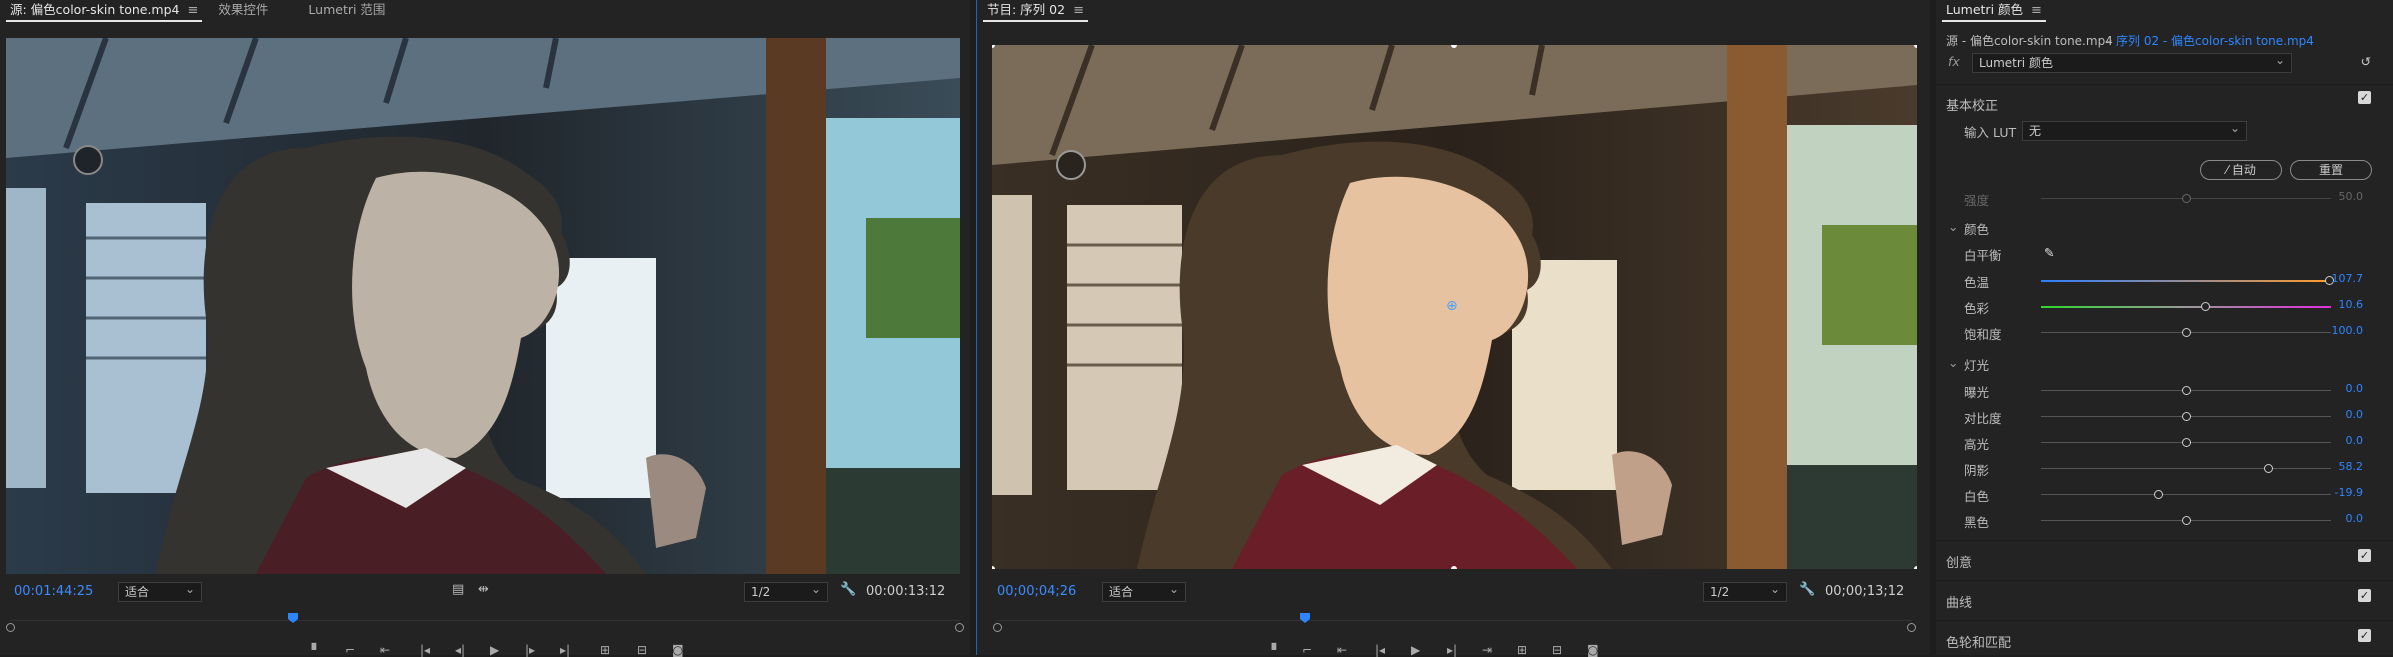 The height and width of the screenshot is (657, 2393). What do you see at coordinates (1915, 46) in the screenshot?
I see `transform-handle-tr` at bounding box center [1915, 46].